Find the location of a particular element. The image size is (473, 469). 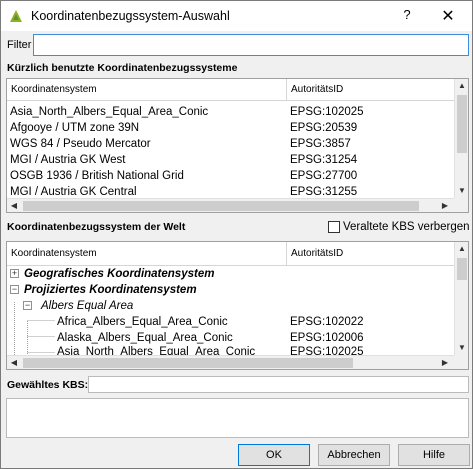

world-horizontal-scrollbar: ◀ ▶ is located at coordinates (230, 362).